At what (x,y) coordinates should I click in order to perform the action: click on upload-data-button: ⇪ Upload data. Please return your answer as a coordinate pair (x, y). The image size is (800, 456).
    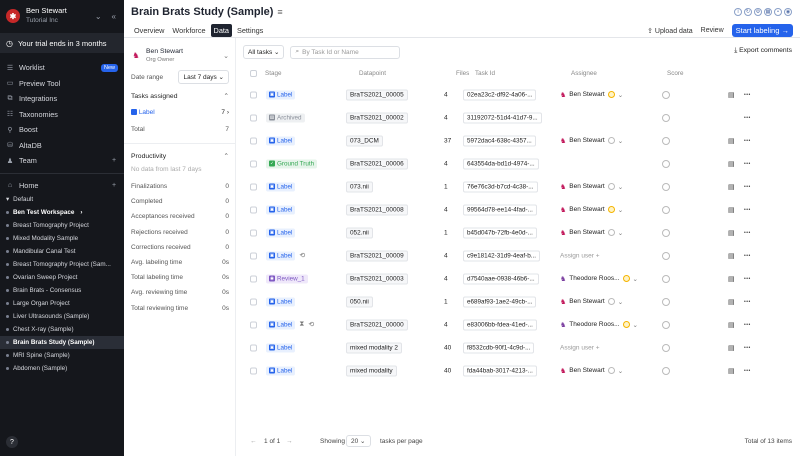
    Looking at the image, I should click on (670, 31).